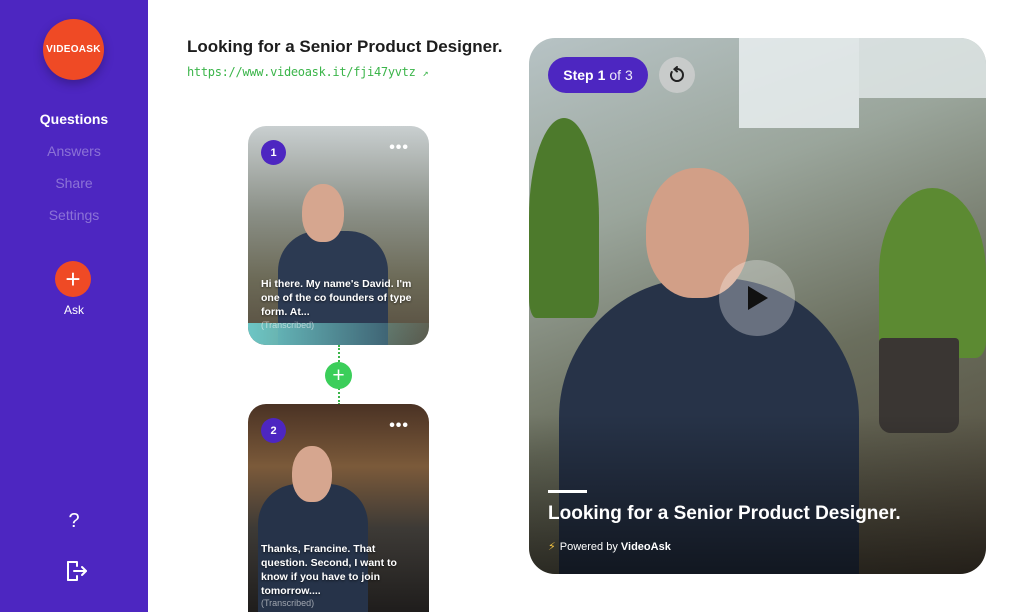 The width and height of the screenshot is (1024, 612). Describe the element at coordinates (345, 46) in the screenshot. I see `question-title: Looking for a Senior Product Designer.` at that location.